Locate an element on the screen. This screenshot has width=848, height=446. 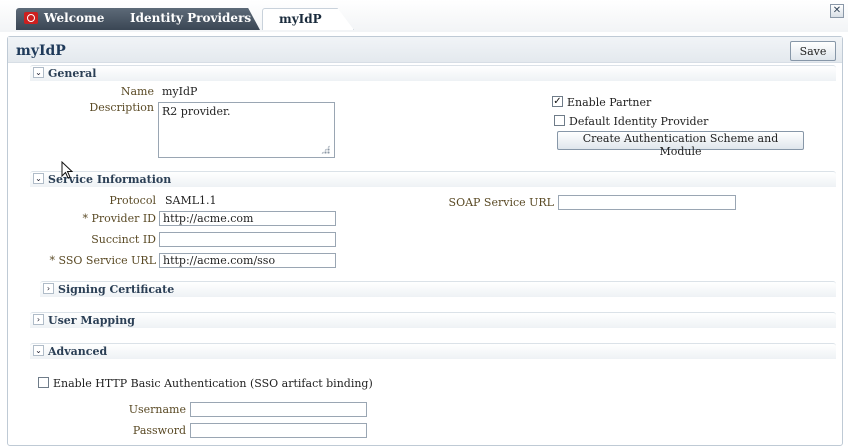
section-user-mapping-header: › User Mapping is located at coordinates (433, 320).